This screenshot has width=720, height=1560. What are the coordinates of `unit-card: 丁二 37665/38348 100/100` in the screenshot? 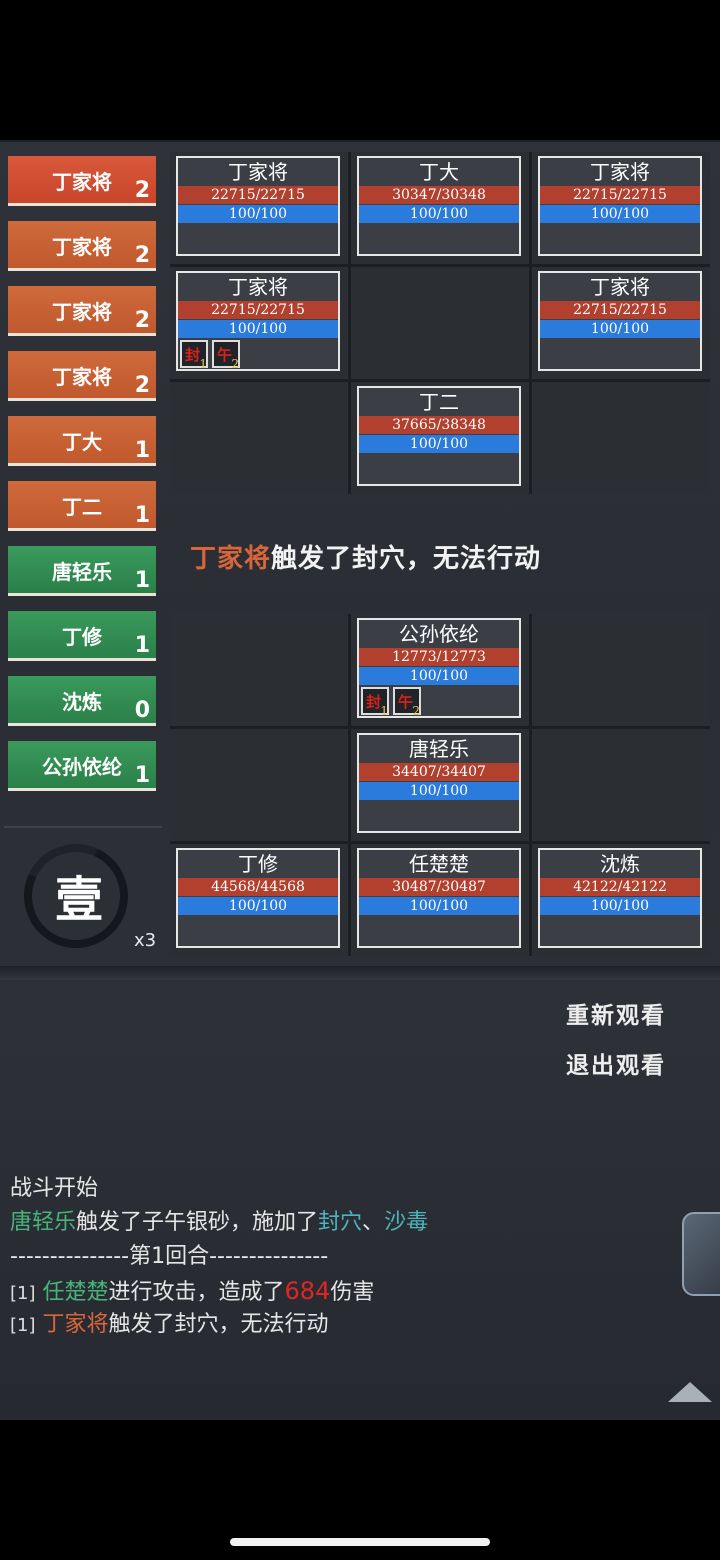 It's located at (439, 436).